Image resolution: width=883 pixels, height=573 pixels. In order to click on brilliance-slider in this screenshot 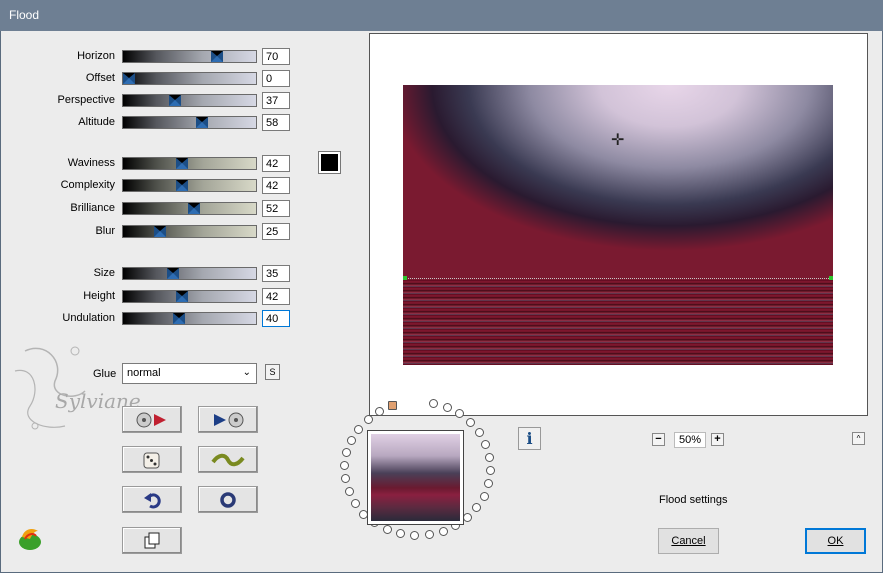, I will do `click(189, 208)`.